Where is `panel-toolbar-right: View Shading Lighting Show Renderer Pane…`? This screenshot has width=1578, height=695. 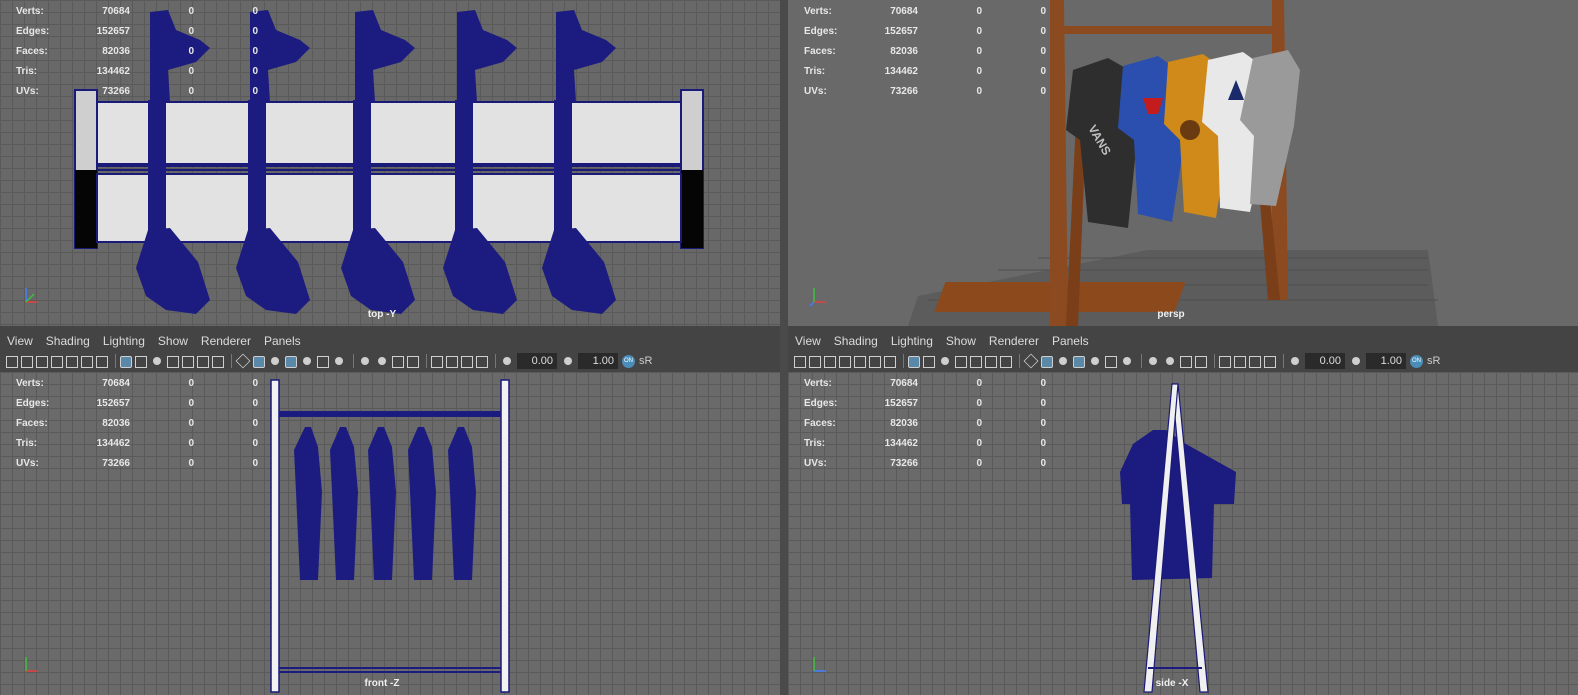 panel-toolbar-right: View Shading Lighting Show Renderer Pane… is located at coordinates (1183, 351).